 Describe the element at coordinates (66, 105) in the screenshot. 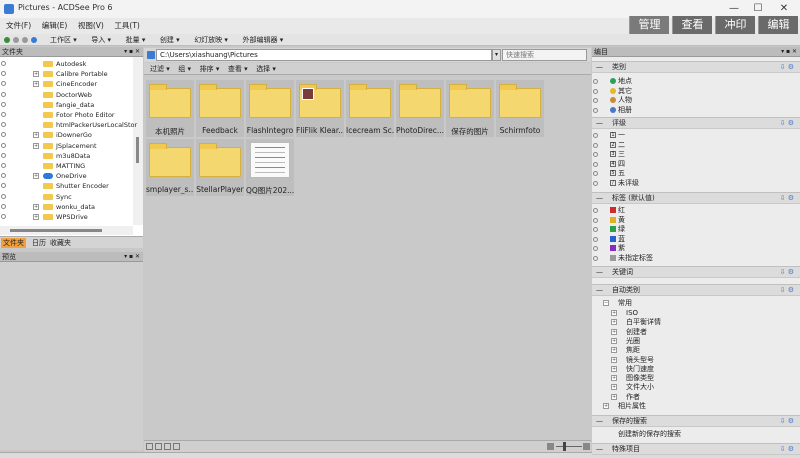

I see `tree-item: fangie_data` at that location.